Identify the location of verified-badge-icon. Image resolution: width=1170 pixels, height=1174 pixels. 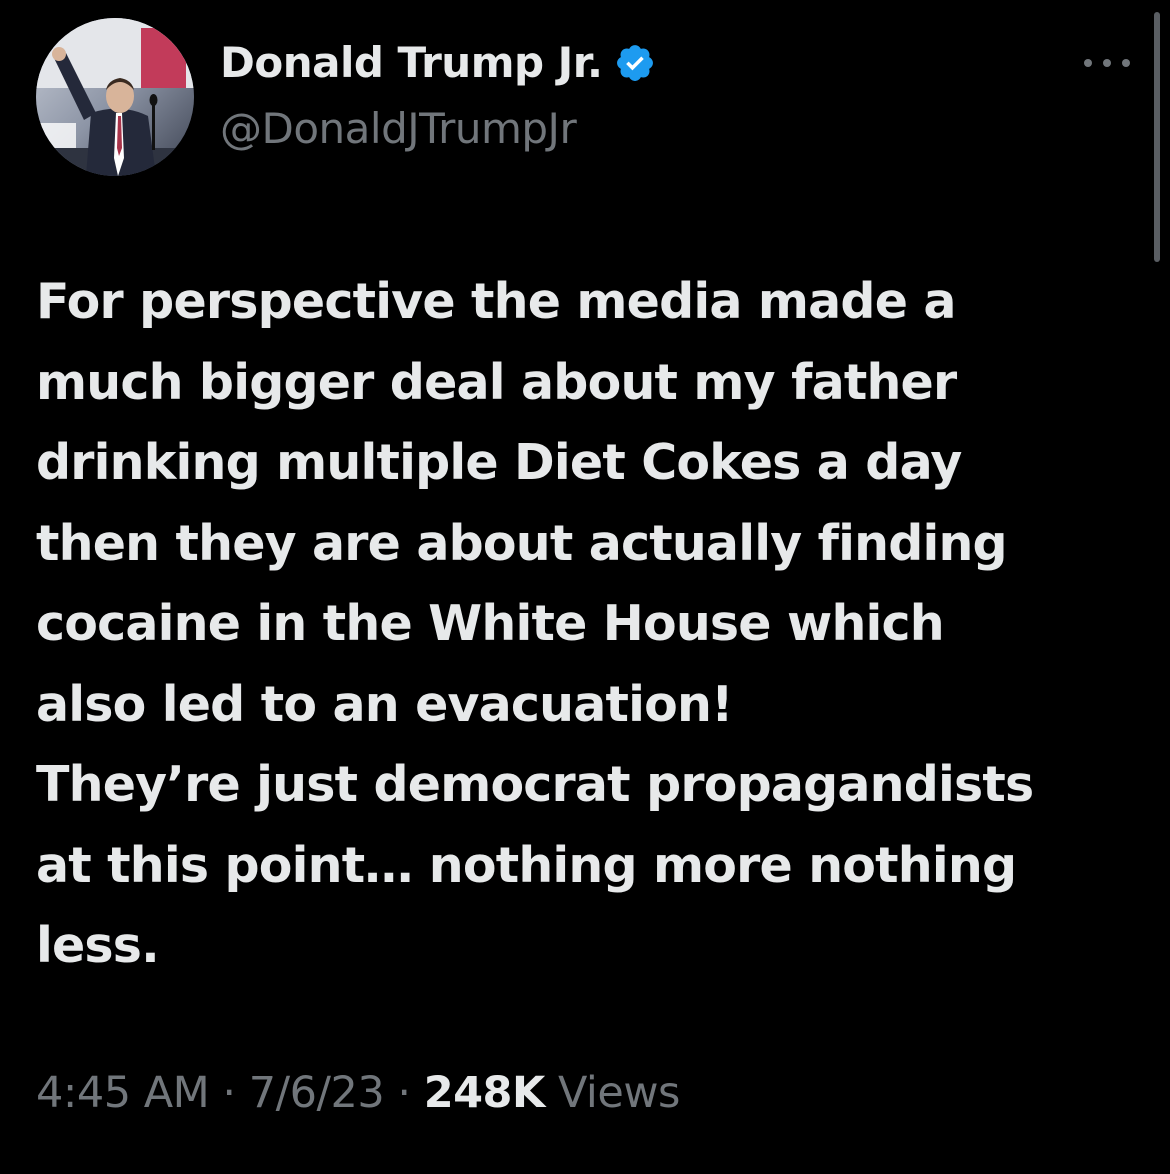
(635, 63).